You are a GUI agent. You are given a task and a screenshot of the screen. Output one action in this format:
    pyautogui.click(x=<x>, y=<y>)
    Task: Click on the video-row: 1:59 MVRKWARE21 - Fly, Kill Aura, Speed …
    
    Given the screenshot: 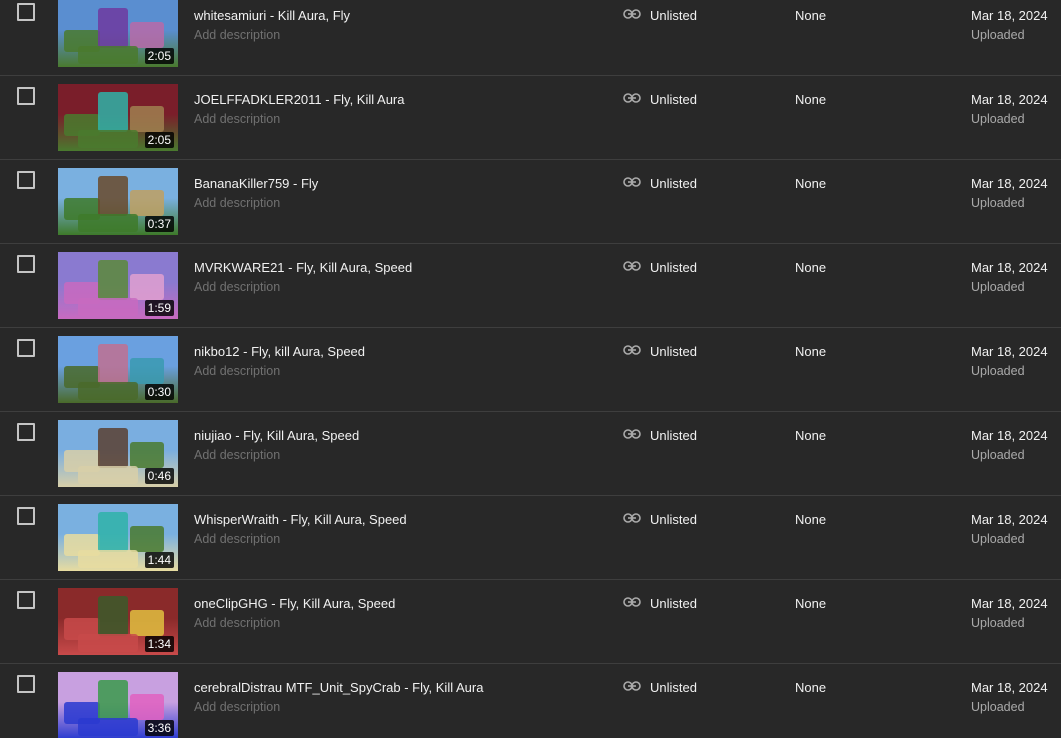 What is the action you would take?
    pyautogui.click(x=530, y=286)
    